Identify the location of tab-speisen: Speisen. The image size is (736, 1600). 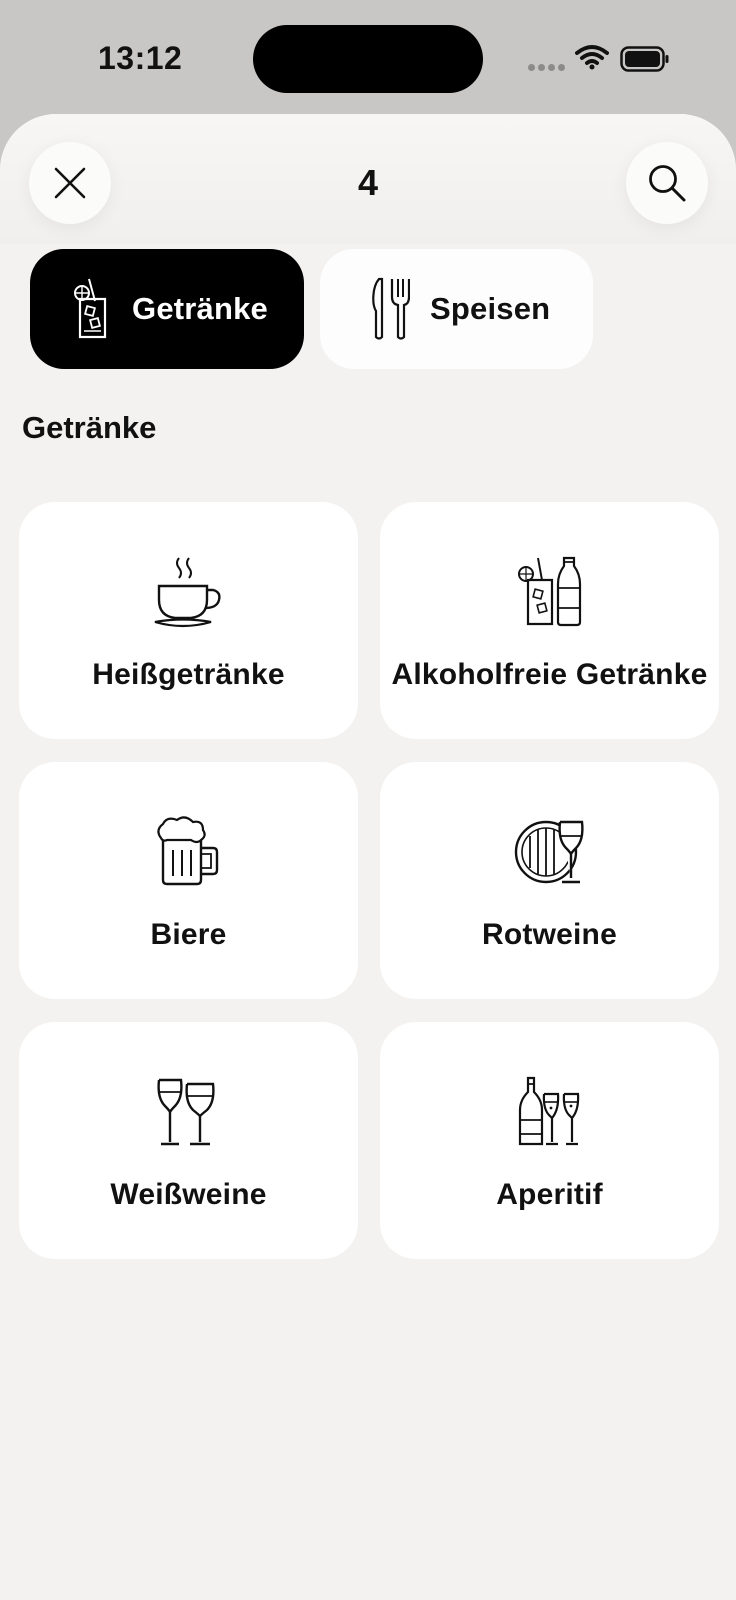
(456, 309).